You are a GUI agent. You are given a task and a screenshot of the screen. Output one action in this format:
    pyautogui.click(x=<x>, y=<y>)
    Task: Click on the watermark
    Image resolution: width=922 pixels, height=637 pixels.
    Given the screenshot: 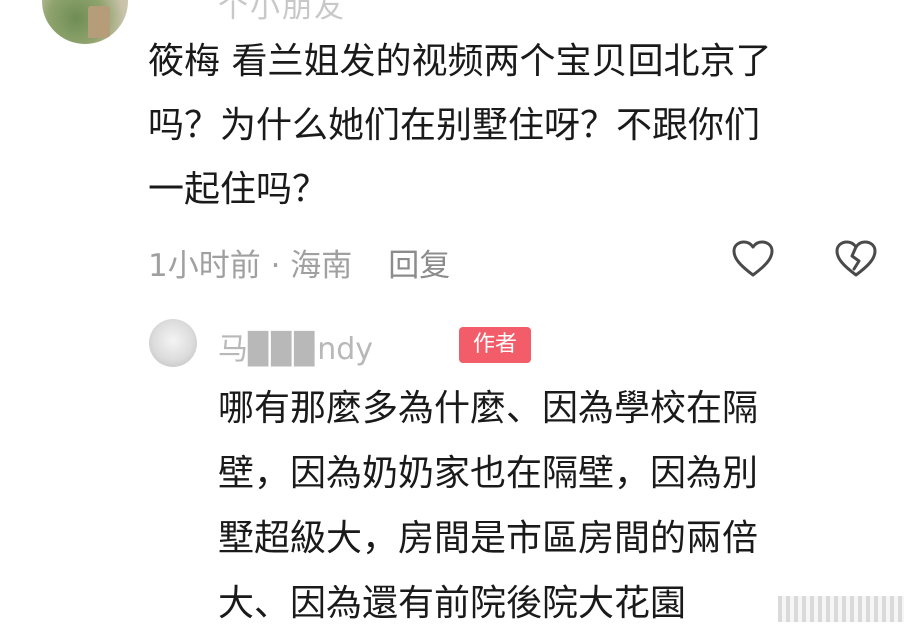 What is the action you would take?
    pyautogui.click(x=841, y=609)
    